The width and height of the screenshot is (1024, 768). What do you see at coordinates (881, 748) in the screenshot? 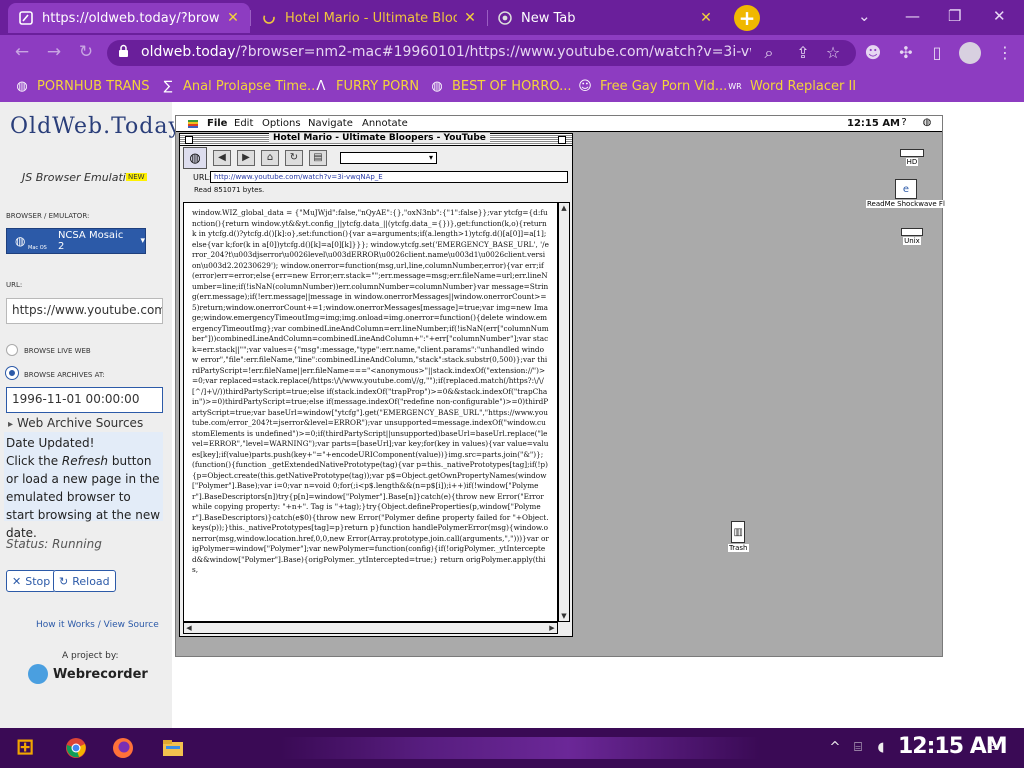
I see `volume-icon: ◖` at bounding box center [881, 748].